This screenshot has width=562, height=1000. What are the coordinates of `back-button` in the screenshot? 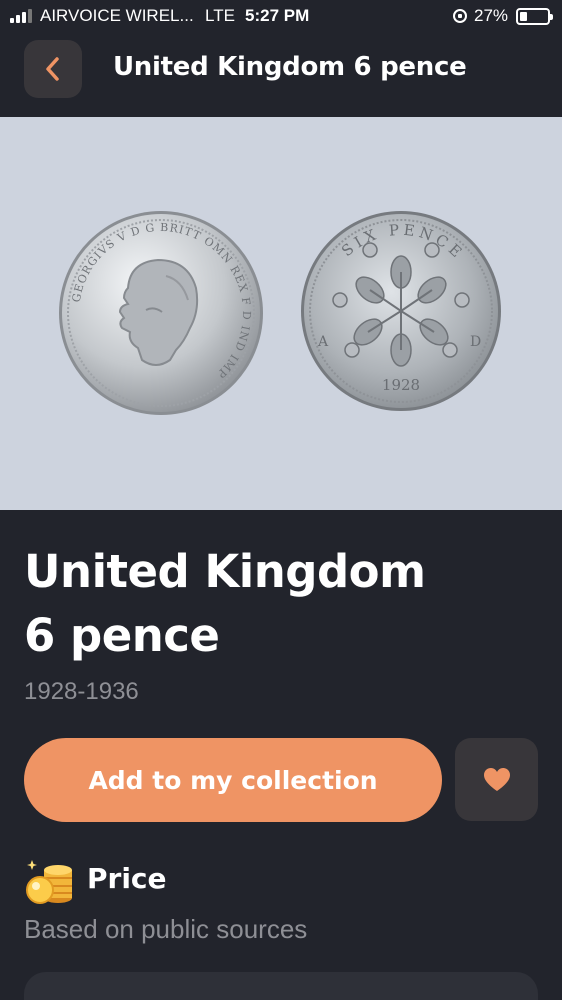 It's located at (53, 69).